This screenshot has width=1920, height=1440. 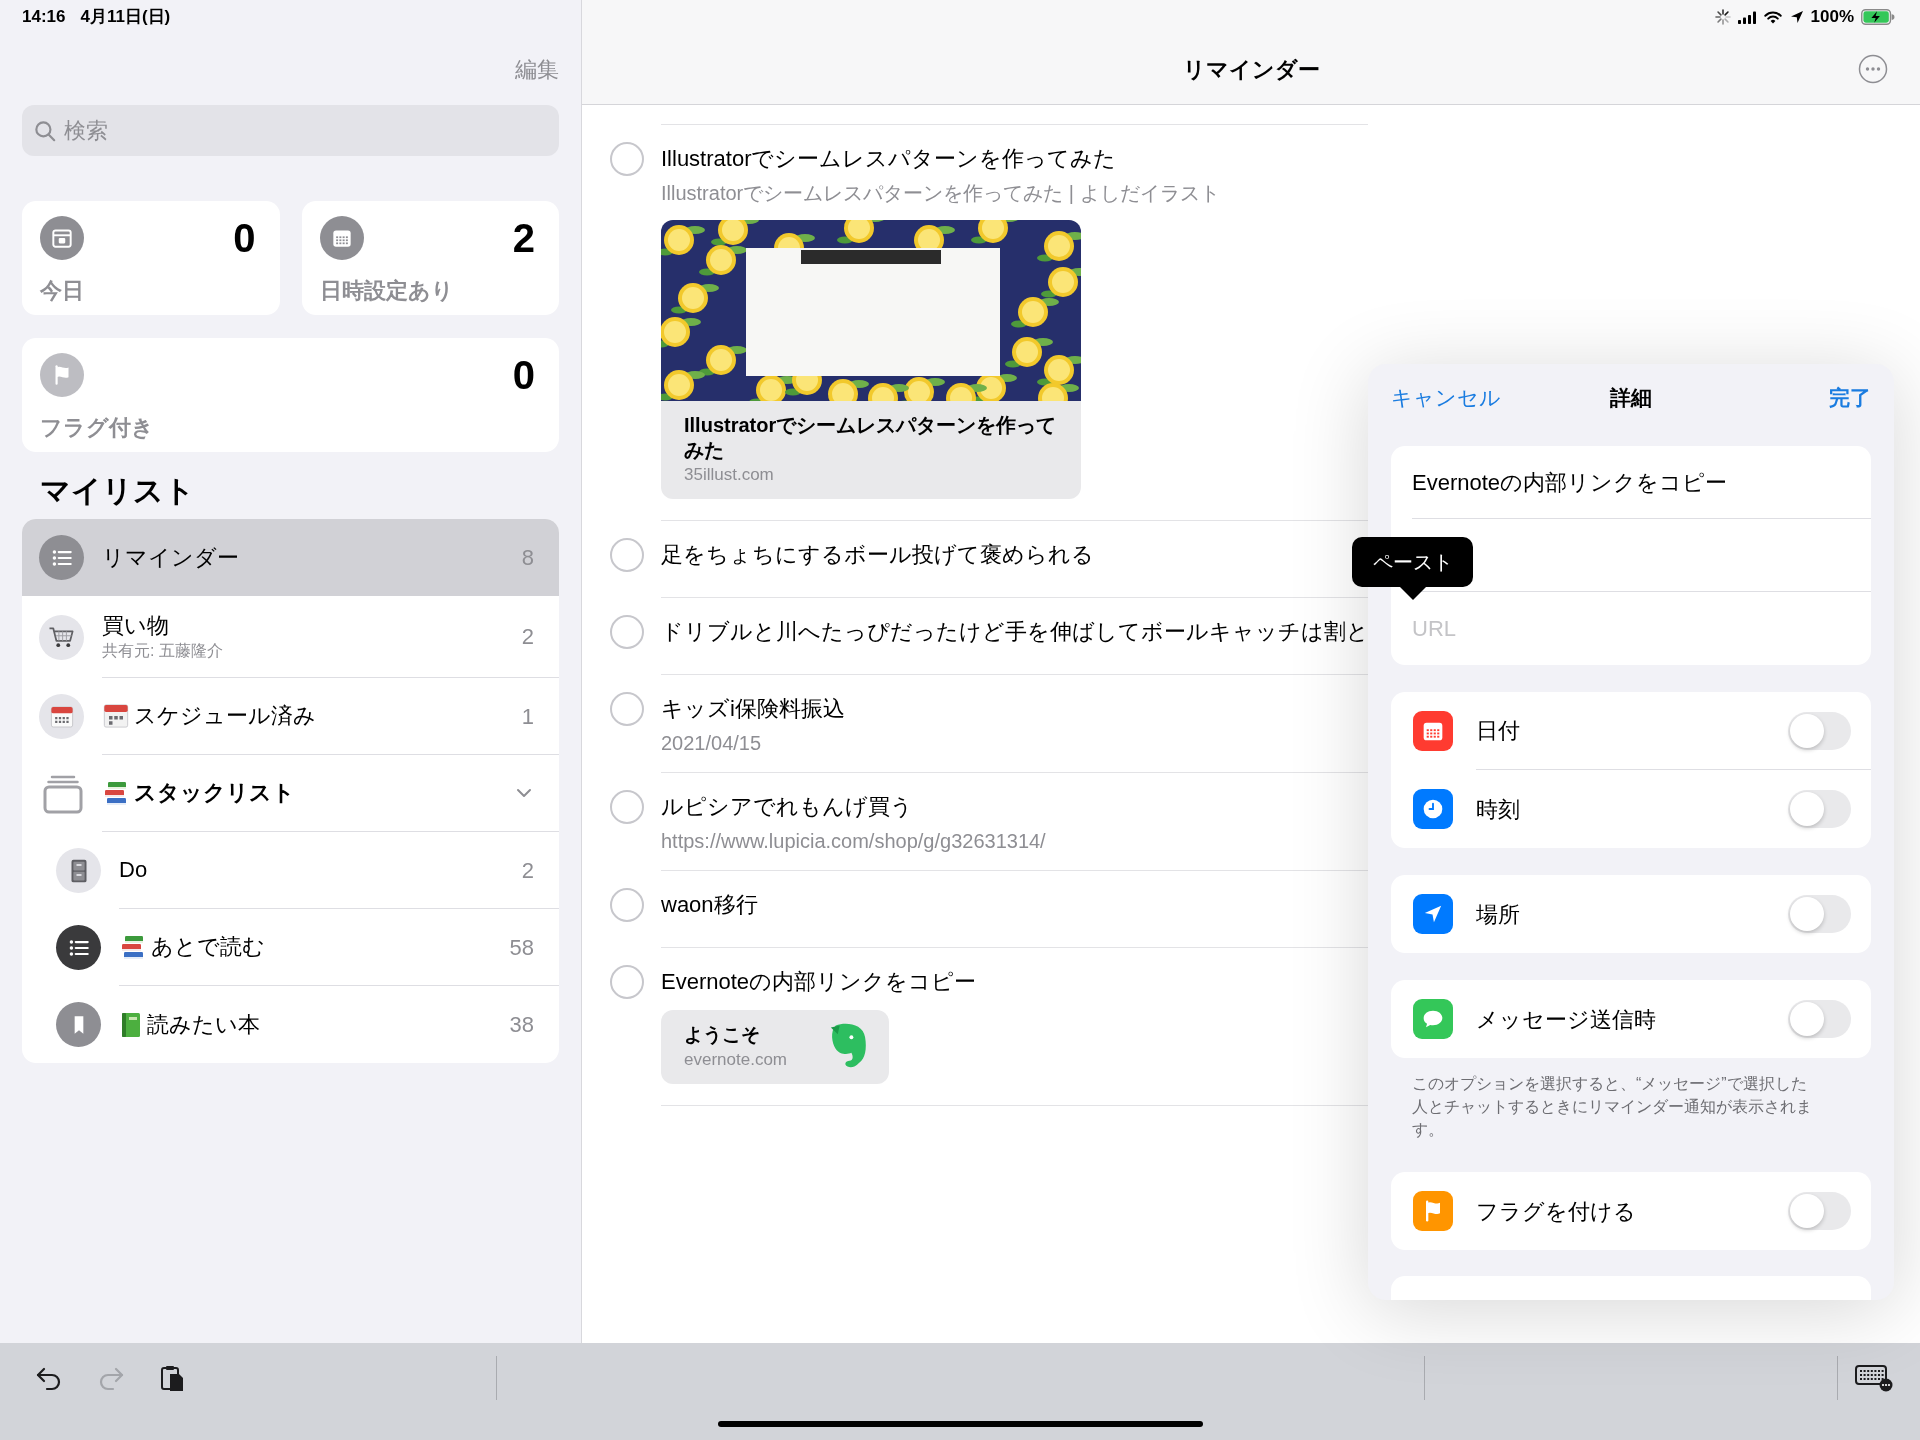 I want to click on more-button, so click(x=1873, y=69).